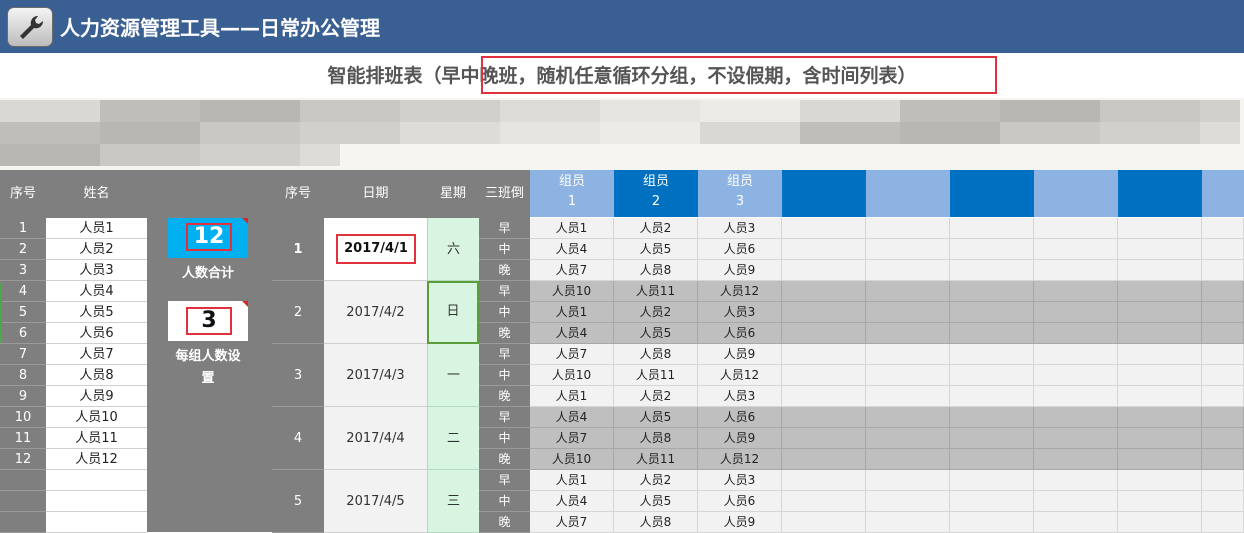 The height and width of the screenshot is (533, 1244). I want to click on member-cell: 人员8, so click(656, 270).